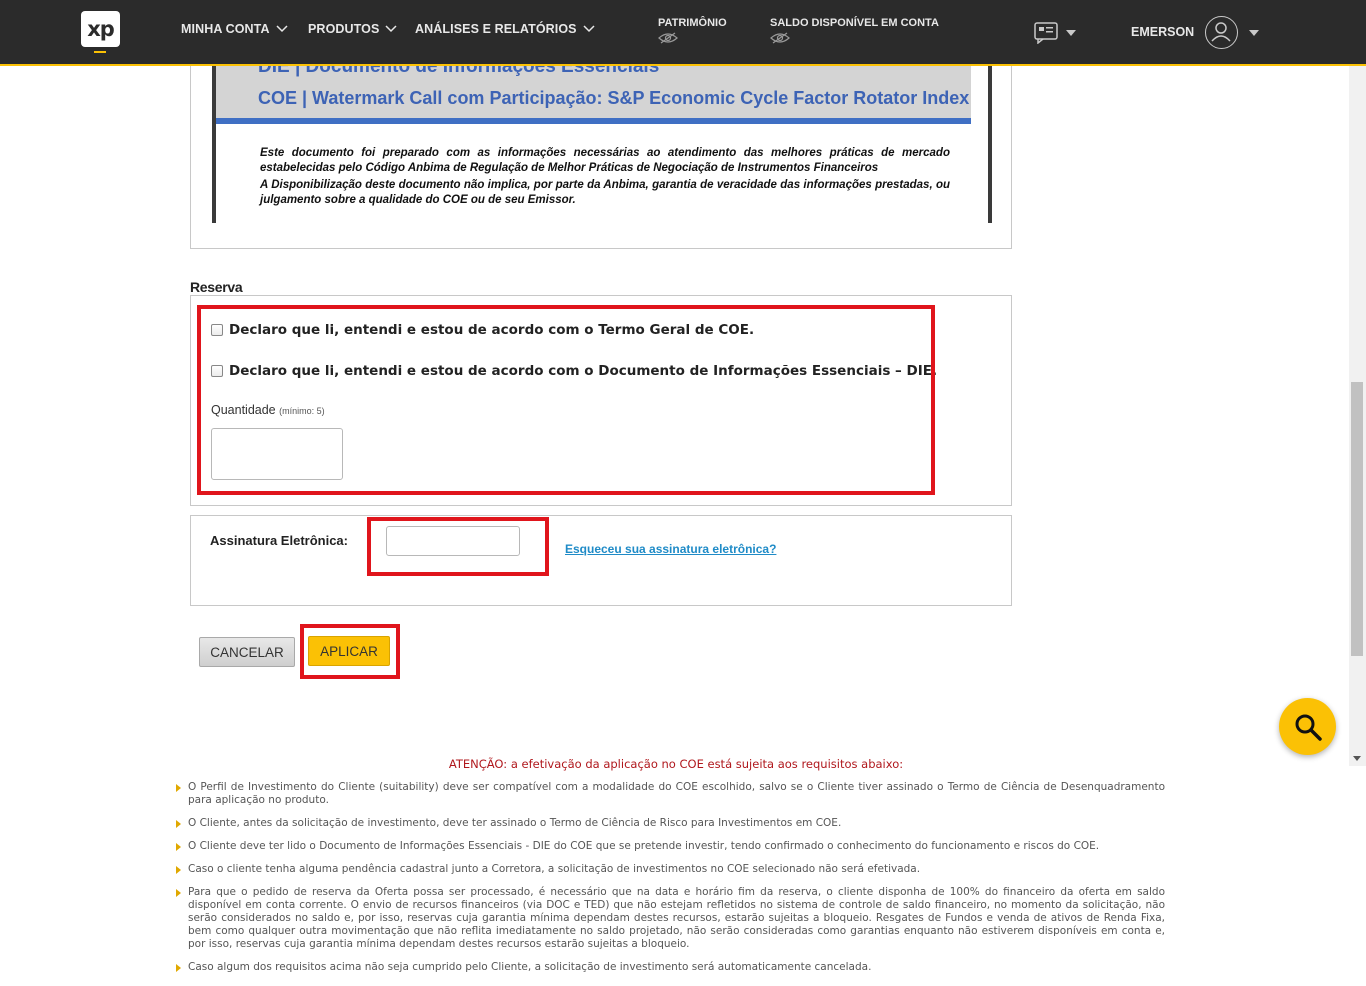 This screenshot has height=986, width=1366. I want to click on xp-logo: xp, so click(100, 29).